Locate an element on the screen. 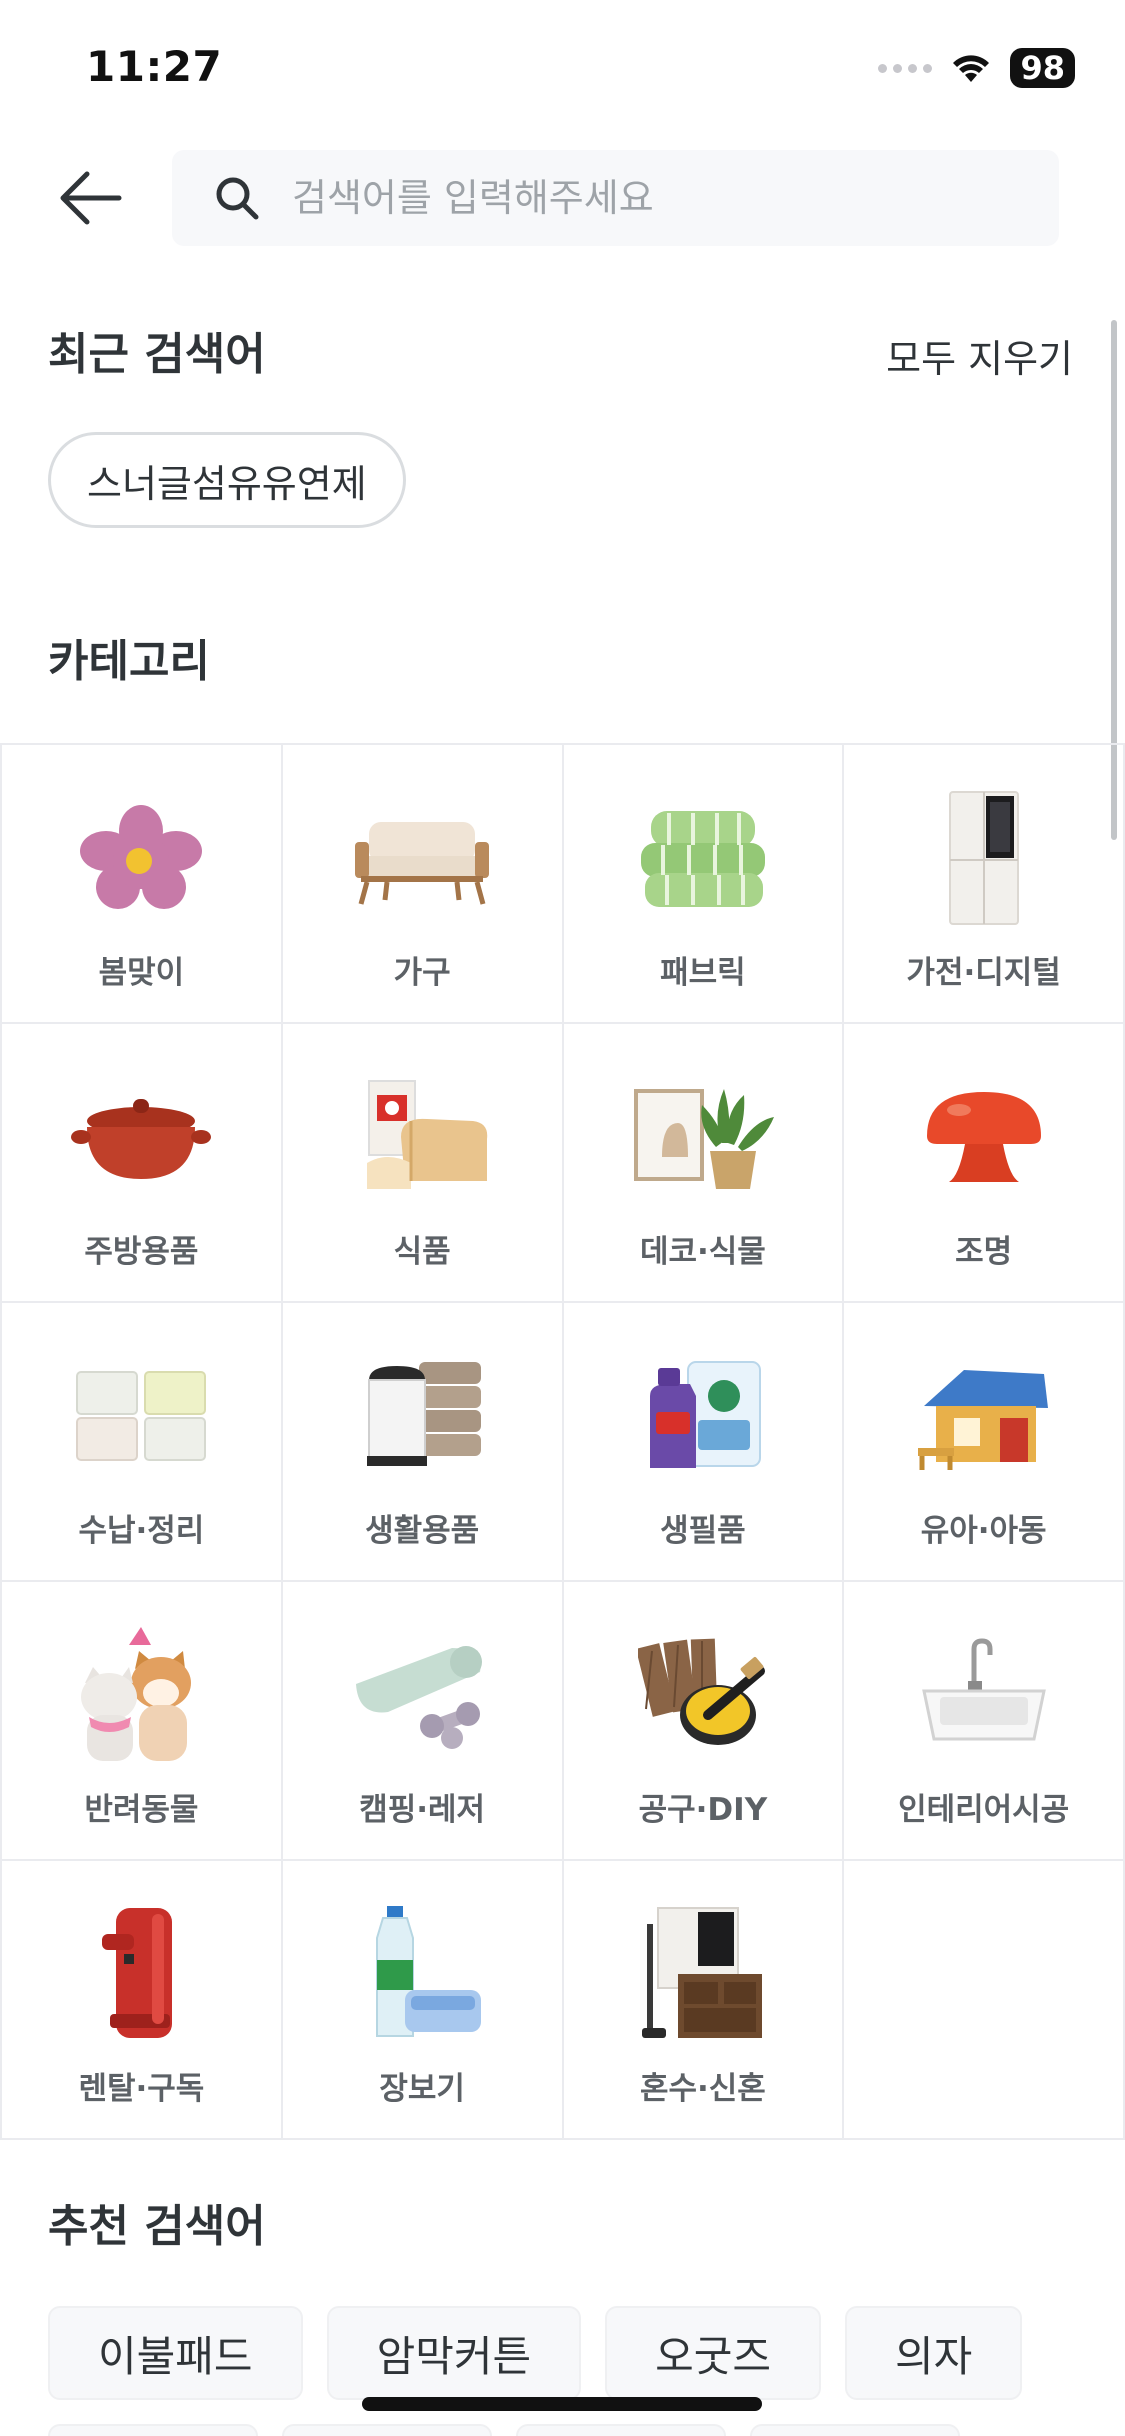 This screenshot has height=2436, width=1125. category-item-grocery: 장보기 is located at coordinates (423, 2000).